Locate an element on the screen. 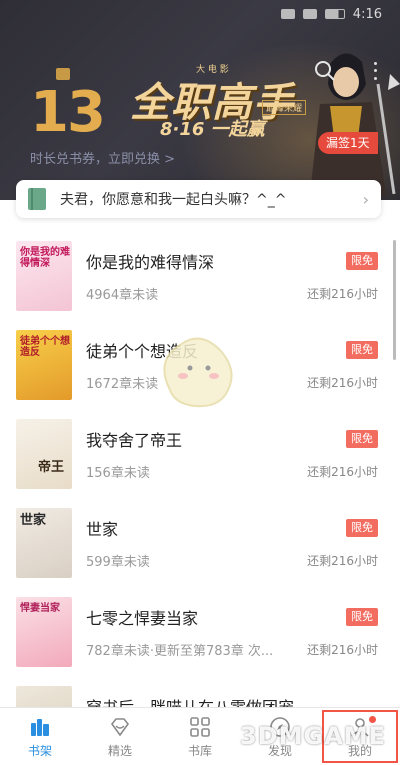 Image resolution: width=400 pixels, height=765 pixels. nav-featured: 精选 is located at coordinates (120, 736).